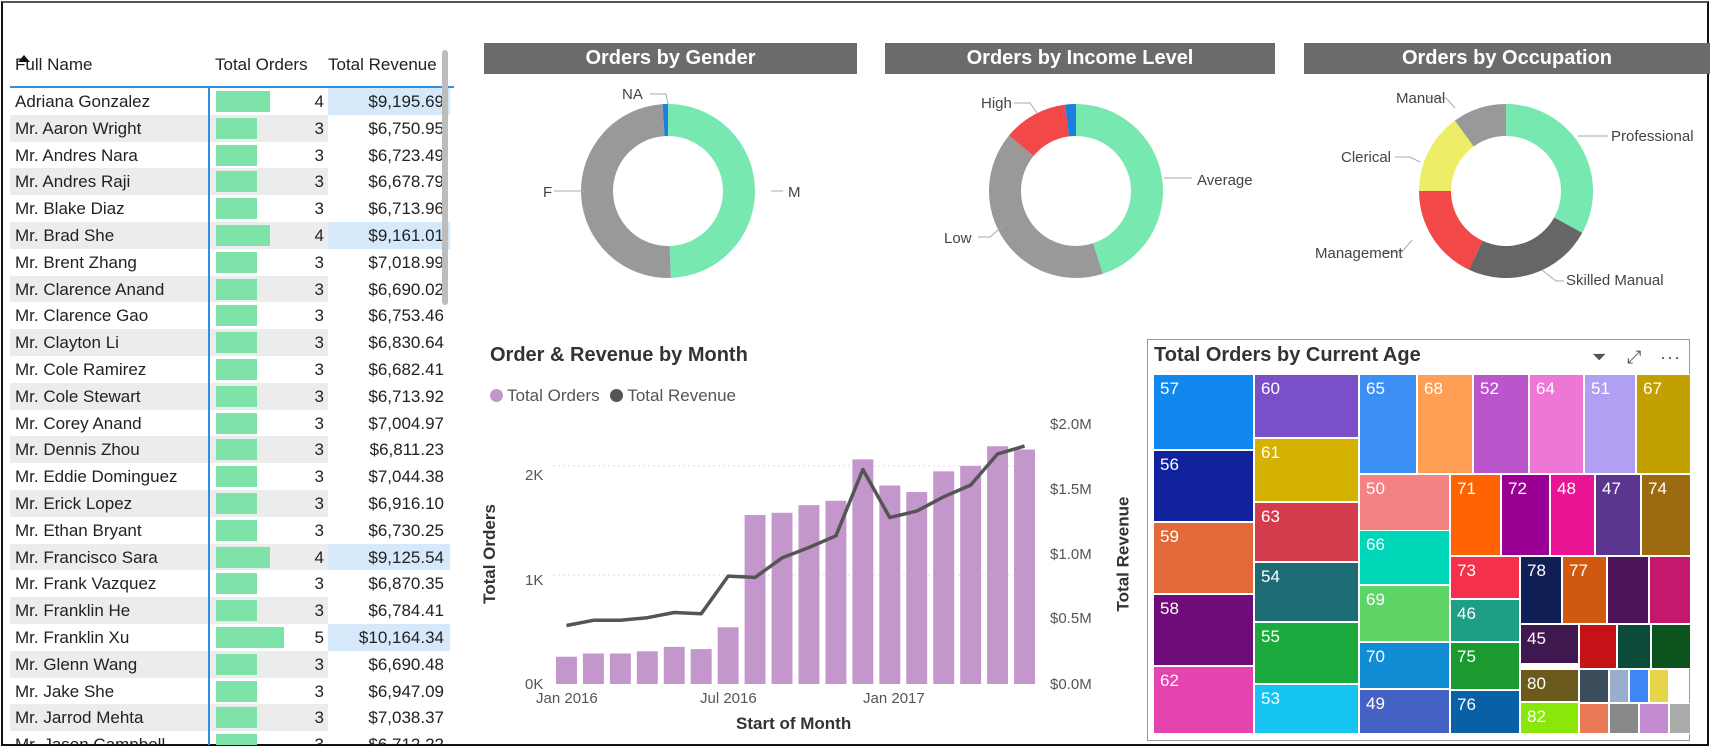 The image size is (1710, 747). What do you see at coordinates (1549, 718) in the screenshot?
I see `treemap-tile: 82` at bounding box center [1549, 718].